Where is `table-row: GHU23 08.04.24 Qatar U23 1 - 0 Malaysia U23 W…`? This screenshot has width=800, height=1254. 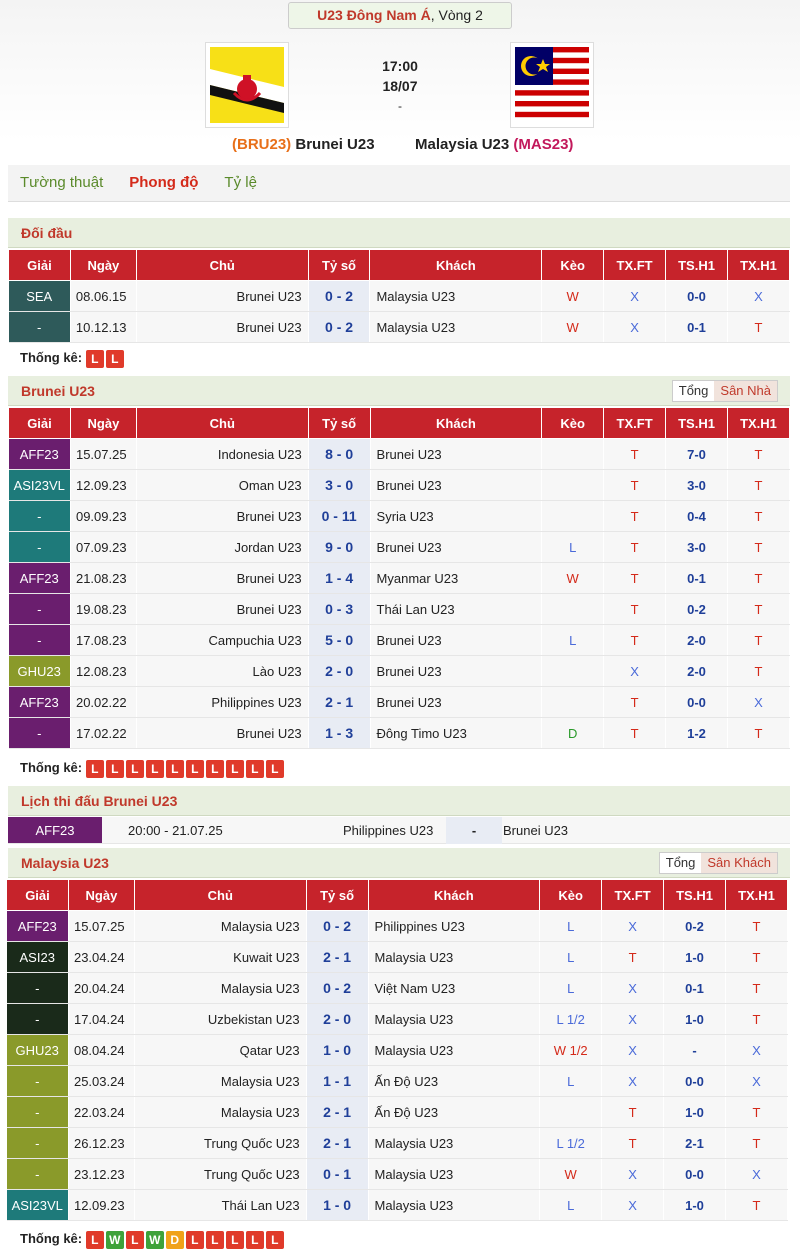
table-row: GHU23 08.04.24 Qatar U23 1 - 0 Malaysia U23 W… is located at coordinates (397, 1050).